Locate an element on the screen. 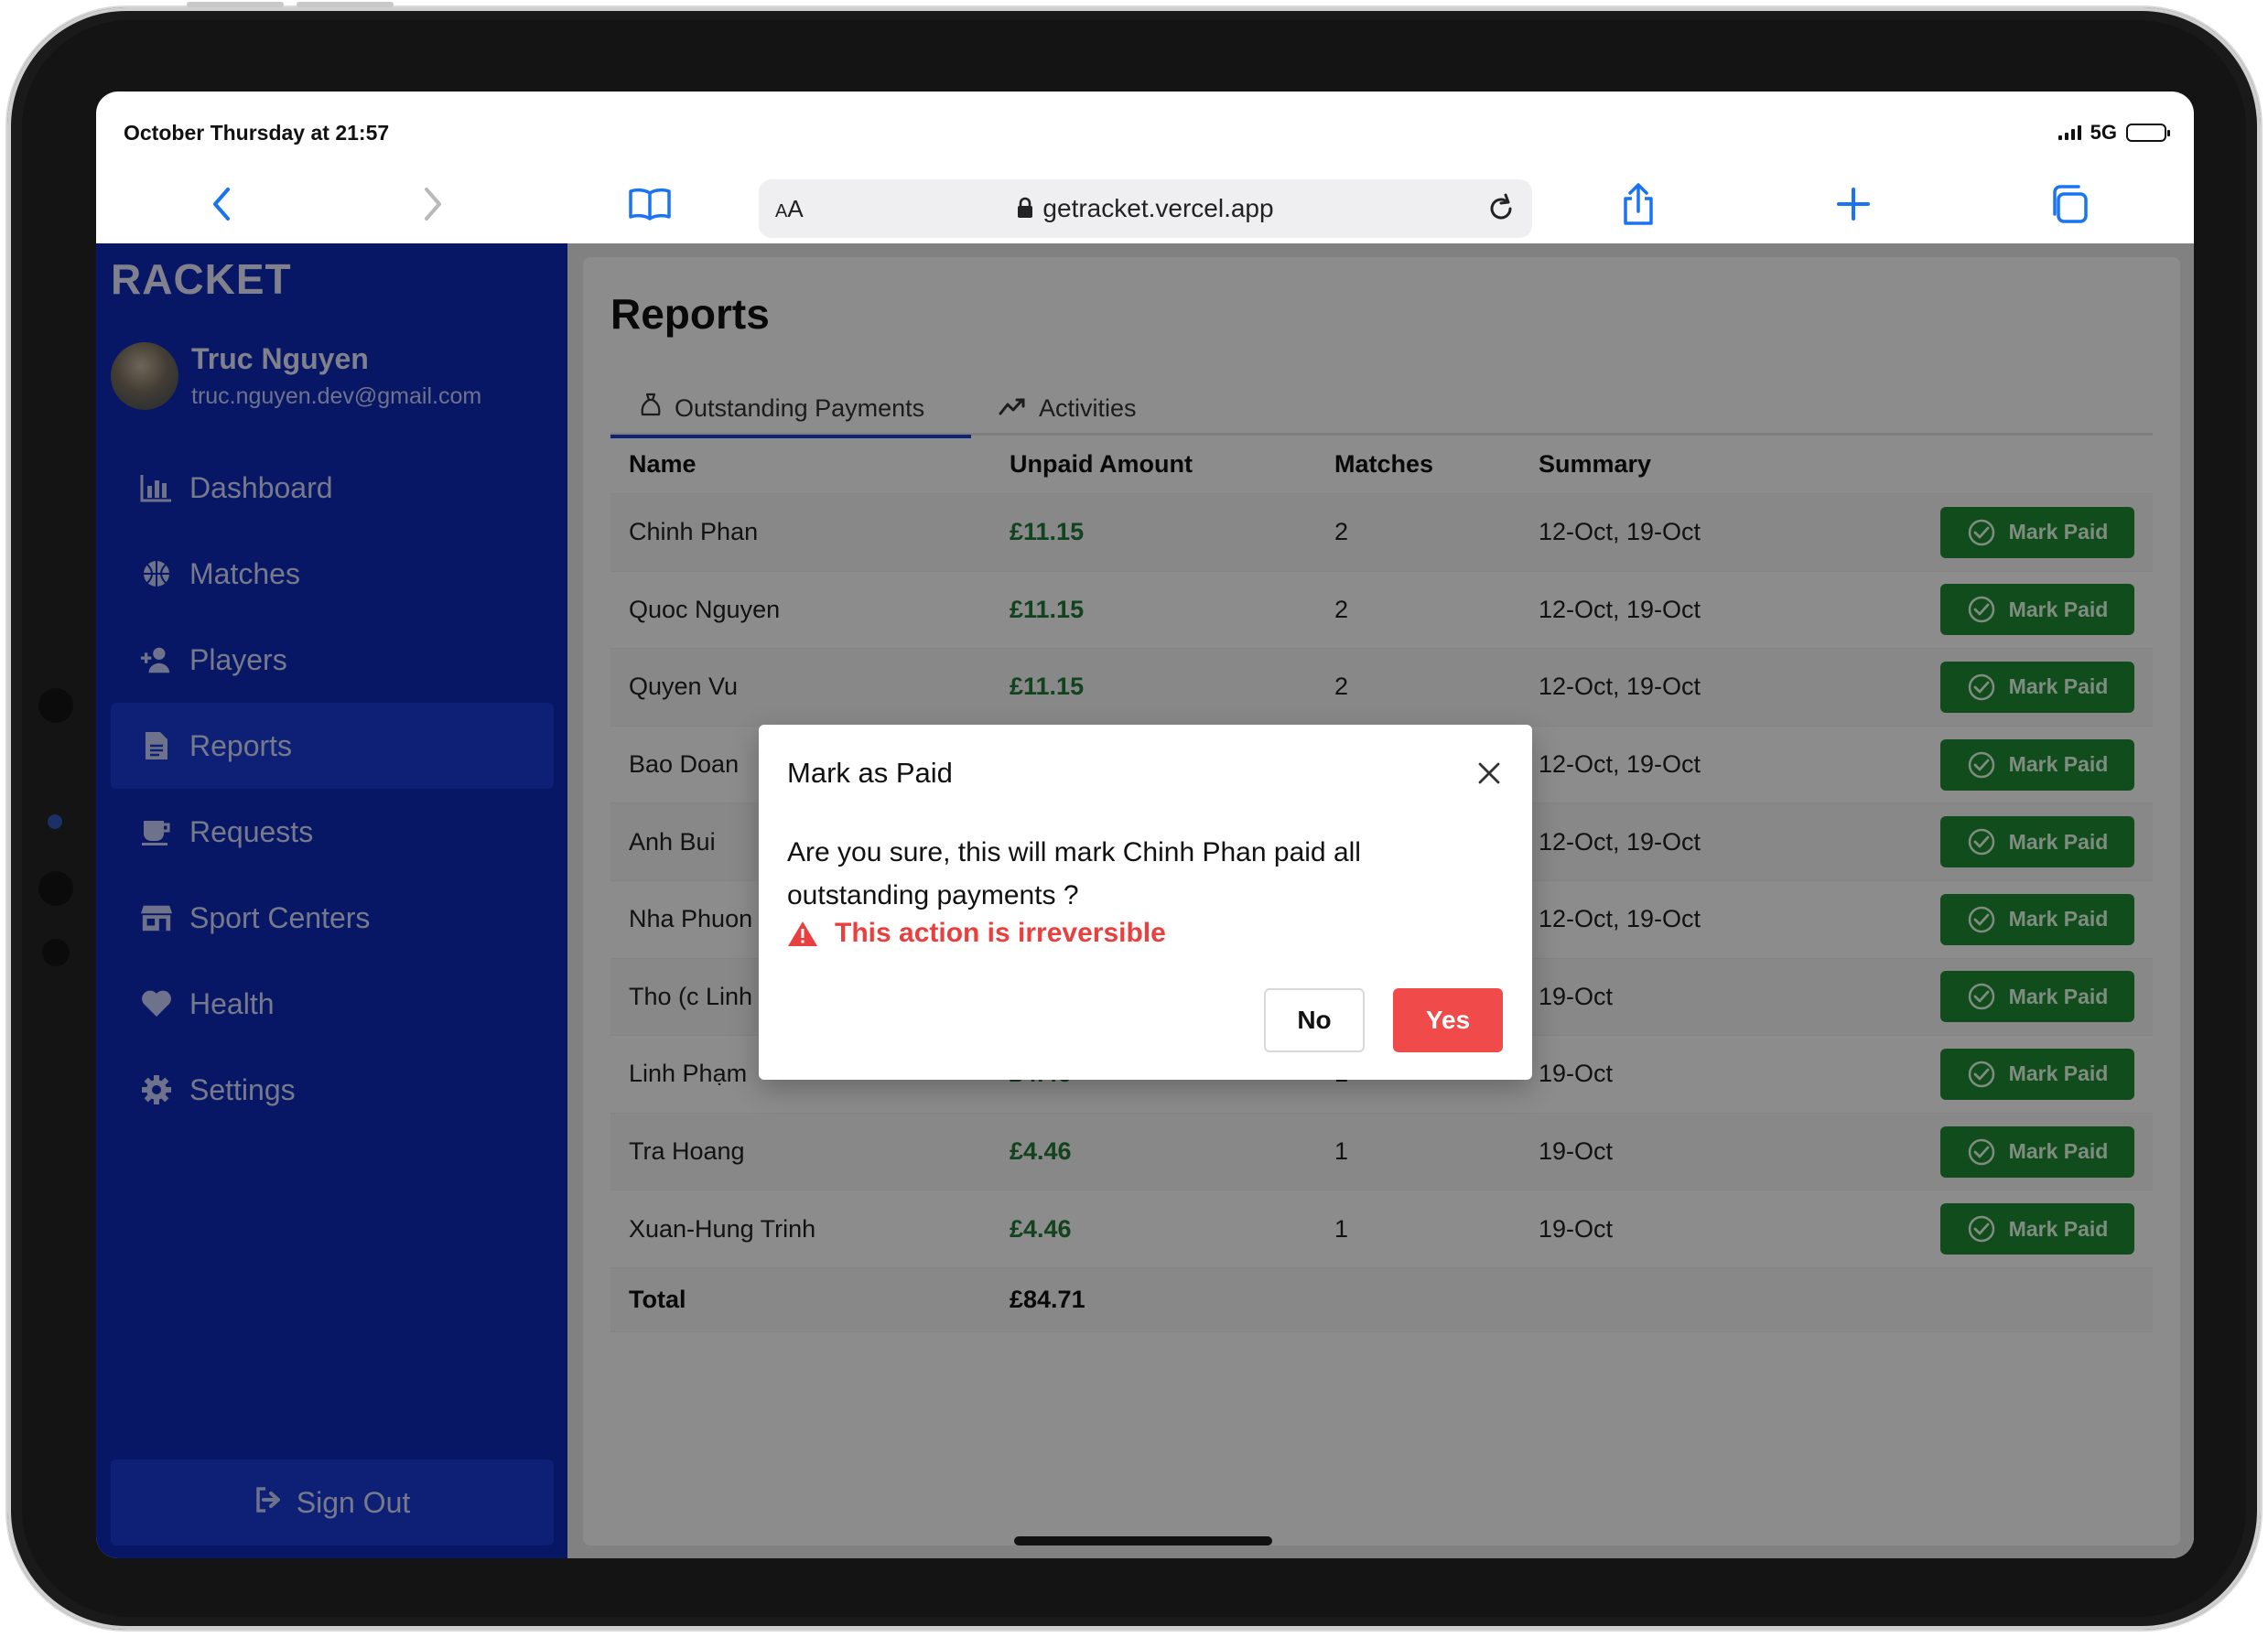 Image resolution: width=2268 pixels, height=1637 pixels. tabs-icon is located at coordinates (2068, 204).